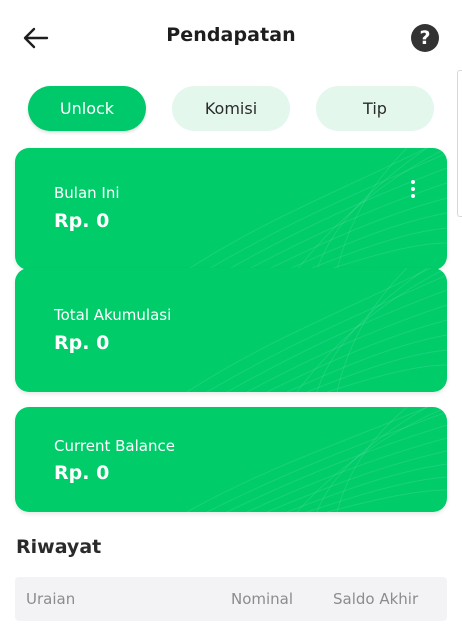 This screenshot has height=634, width=462. Describe the element at coordinates (413, 182) in the screenshot. I see `more-vertical-icon` at that location.